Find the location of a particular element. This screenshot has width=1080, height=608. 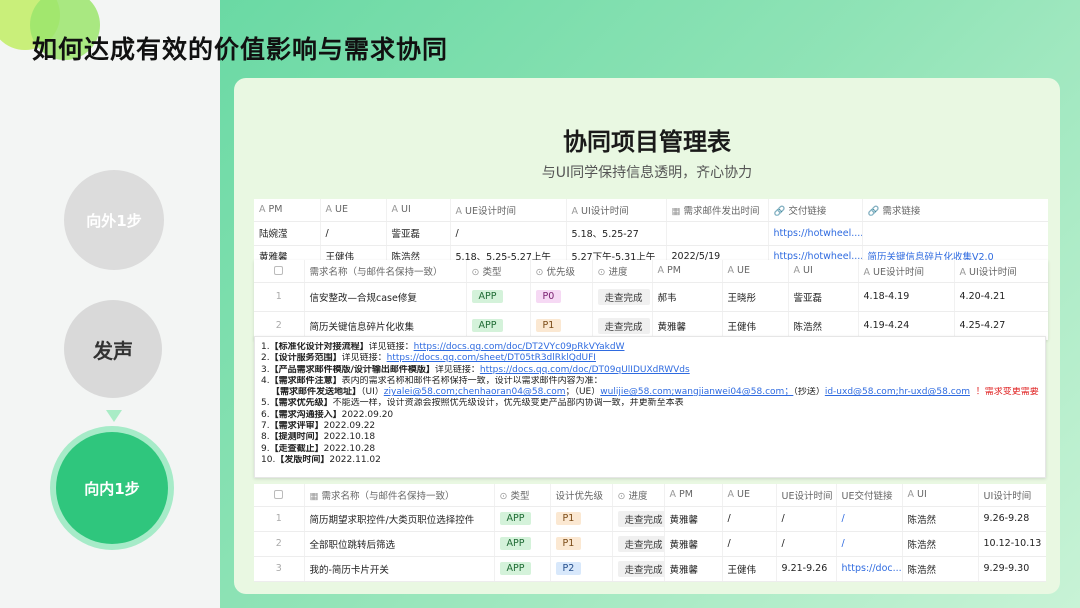

panel-title: 协同项目管理表 is located at coordinates (647, 142).